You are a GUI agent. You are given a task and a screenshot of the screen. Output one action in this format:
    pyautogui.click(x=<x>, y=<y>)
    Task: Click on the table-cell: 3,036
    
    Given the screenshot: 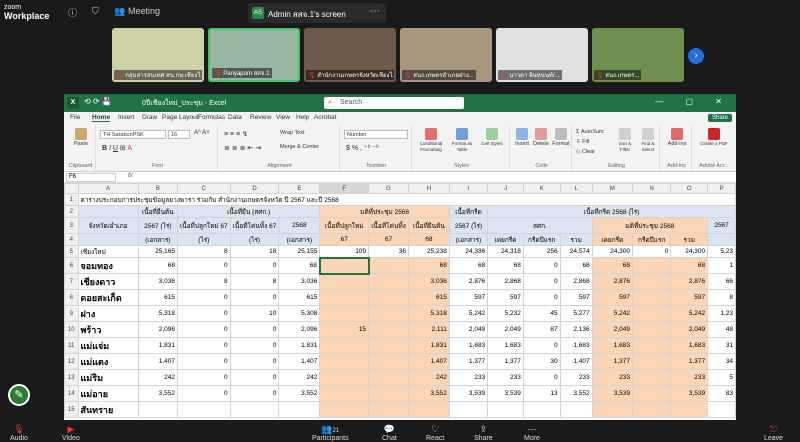 What is the action you would take?
    pyautogui.click(x=299, y=281)
    